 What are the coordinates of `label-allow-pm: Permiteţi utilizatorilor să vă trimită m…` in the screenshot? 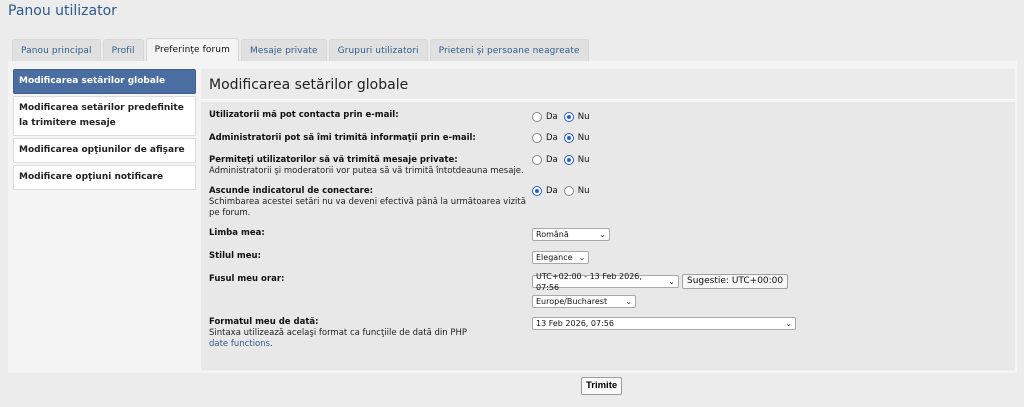 It's located at (333, 160).